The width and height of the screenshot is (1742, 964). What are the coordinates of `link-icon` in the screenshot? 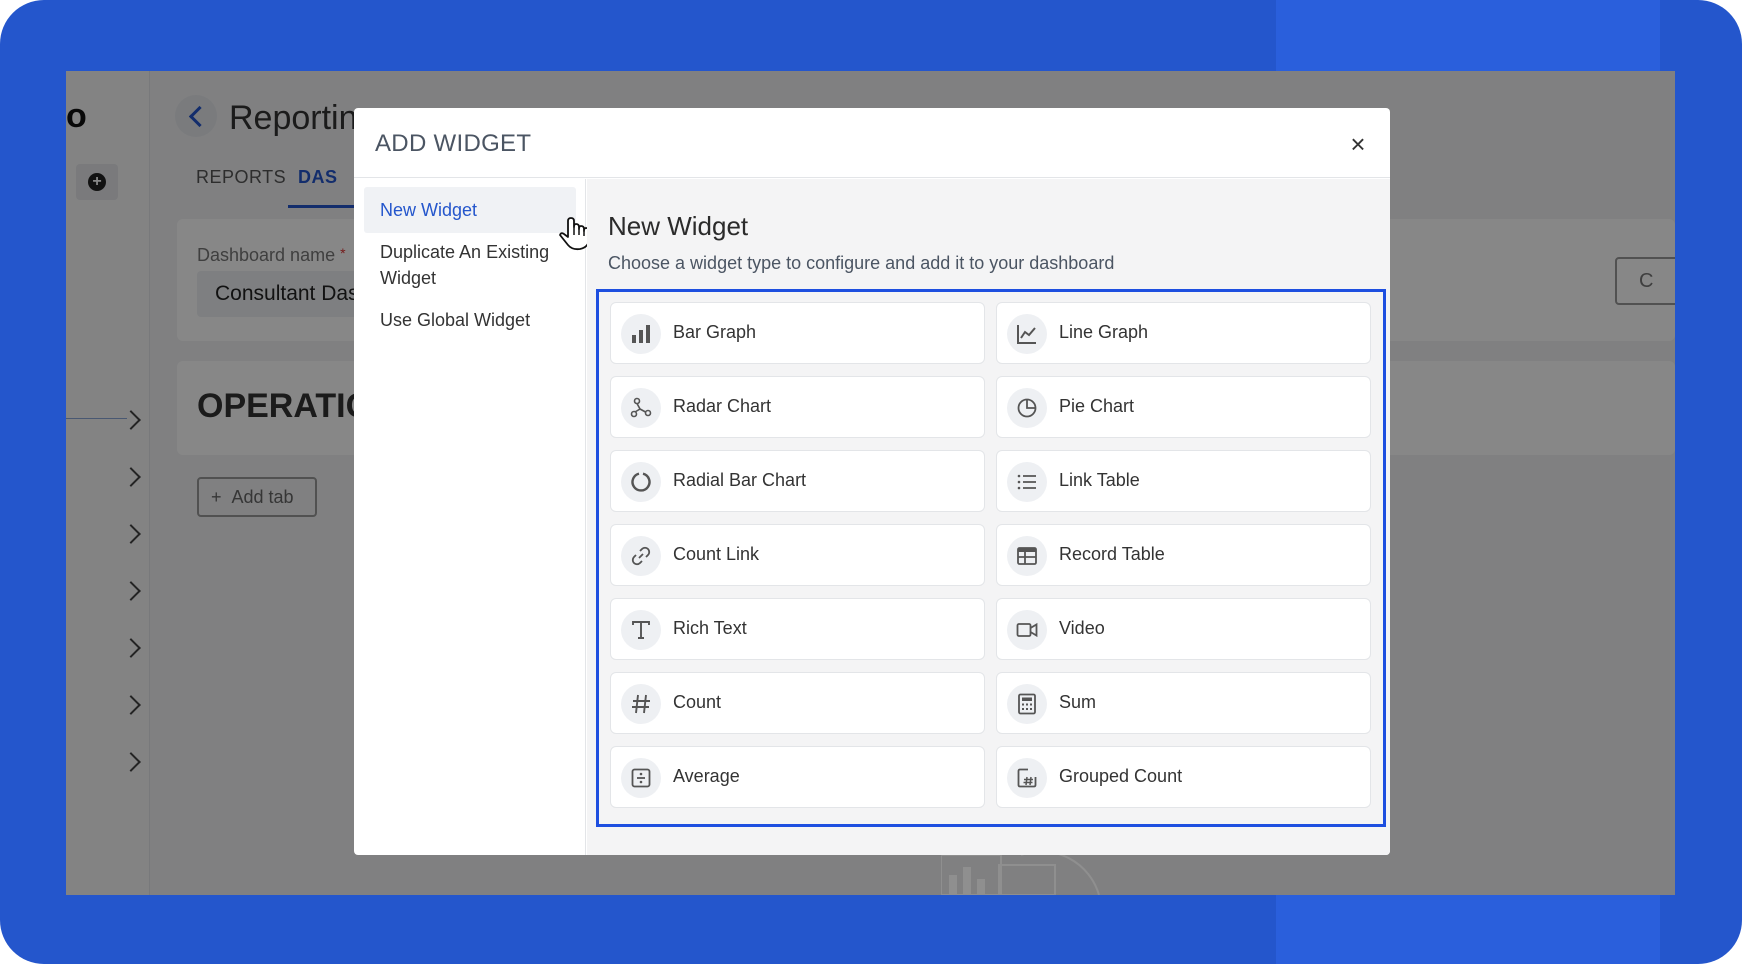 It's located at (641, 556).